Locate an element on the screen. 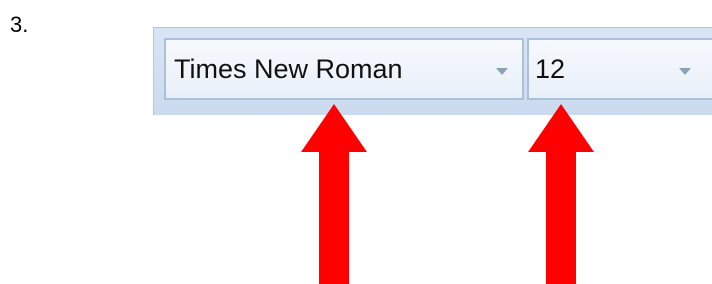 This screenshot has width=712, height=284. step-number: 3. is located at coordinates (19, 24).